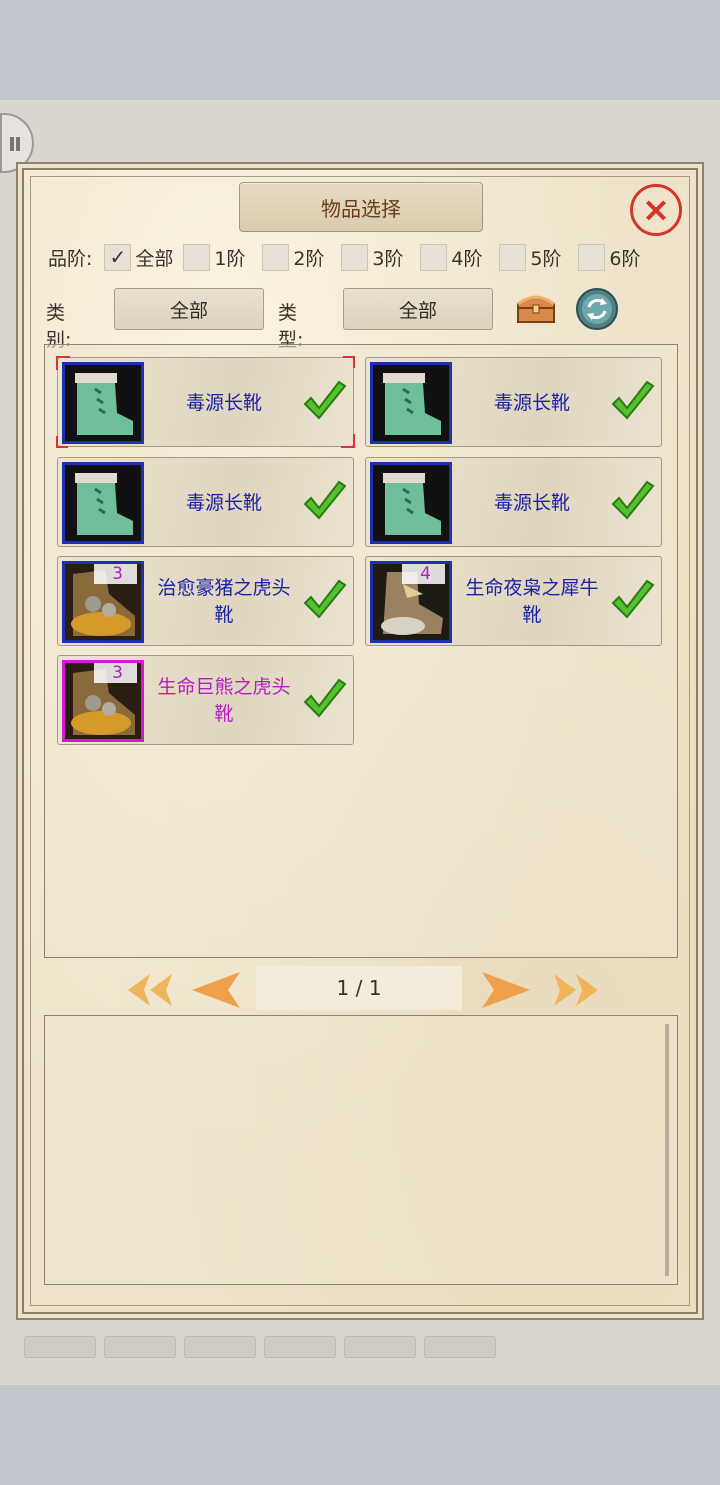  I want to click on rhino-boot-icon: 4, so click(411, 602).